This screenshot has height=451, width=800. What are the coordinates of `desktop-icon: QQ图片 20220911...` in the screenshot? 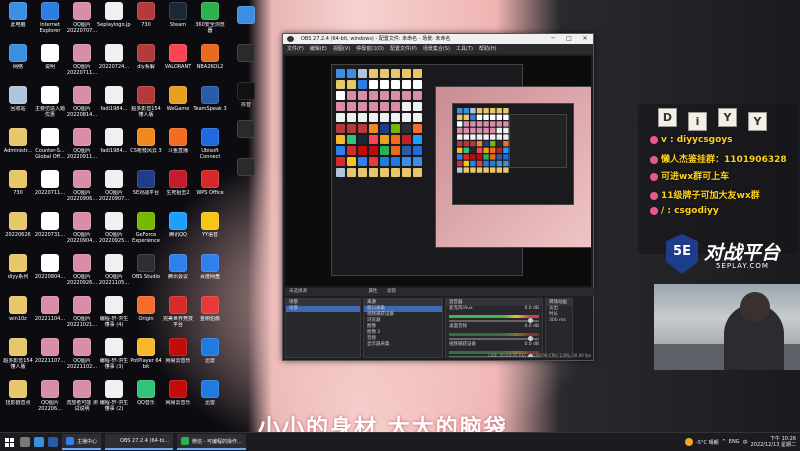 It's located at (82, 148).